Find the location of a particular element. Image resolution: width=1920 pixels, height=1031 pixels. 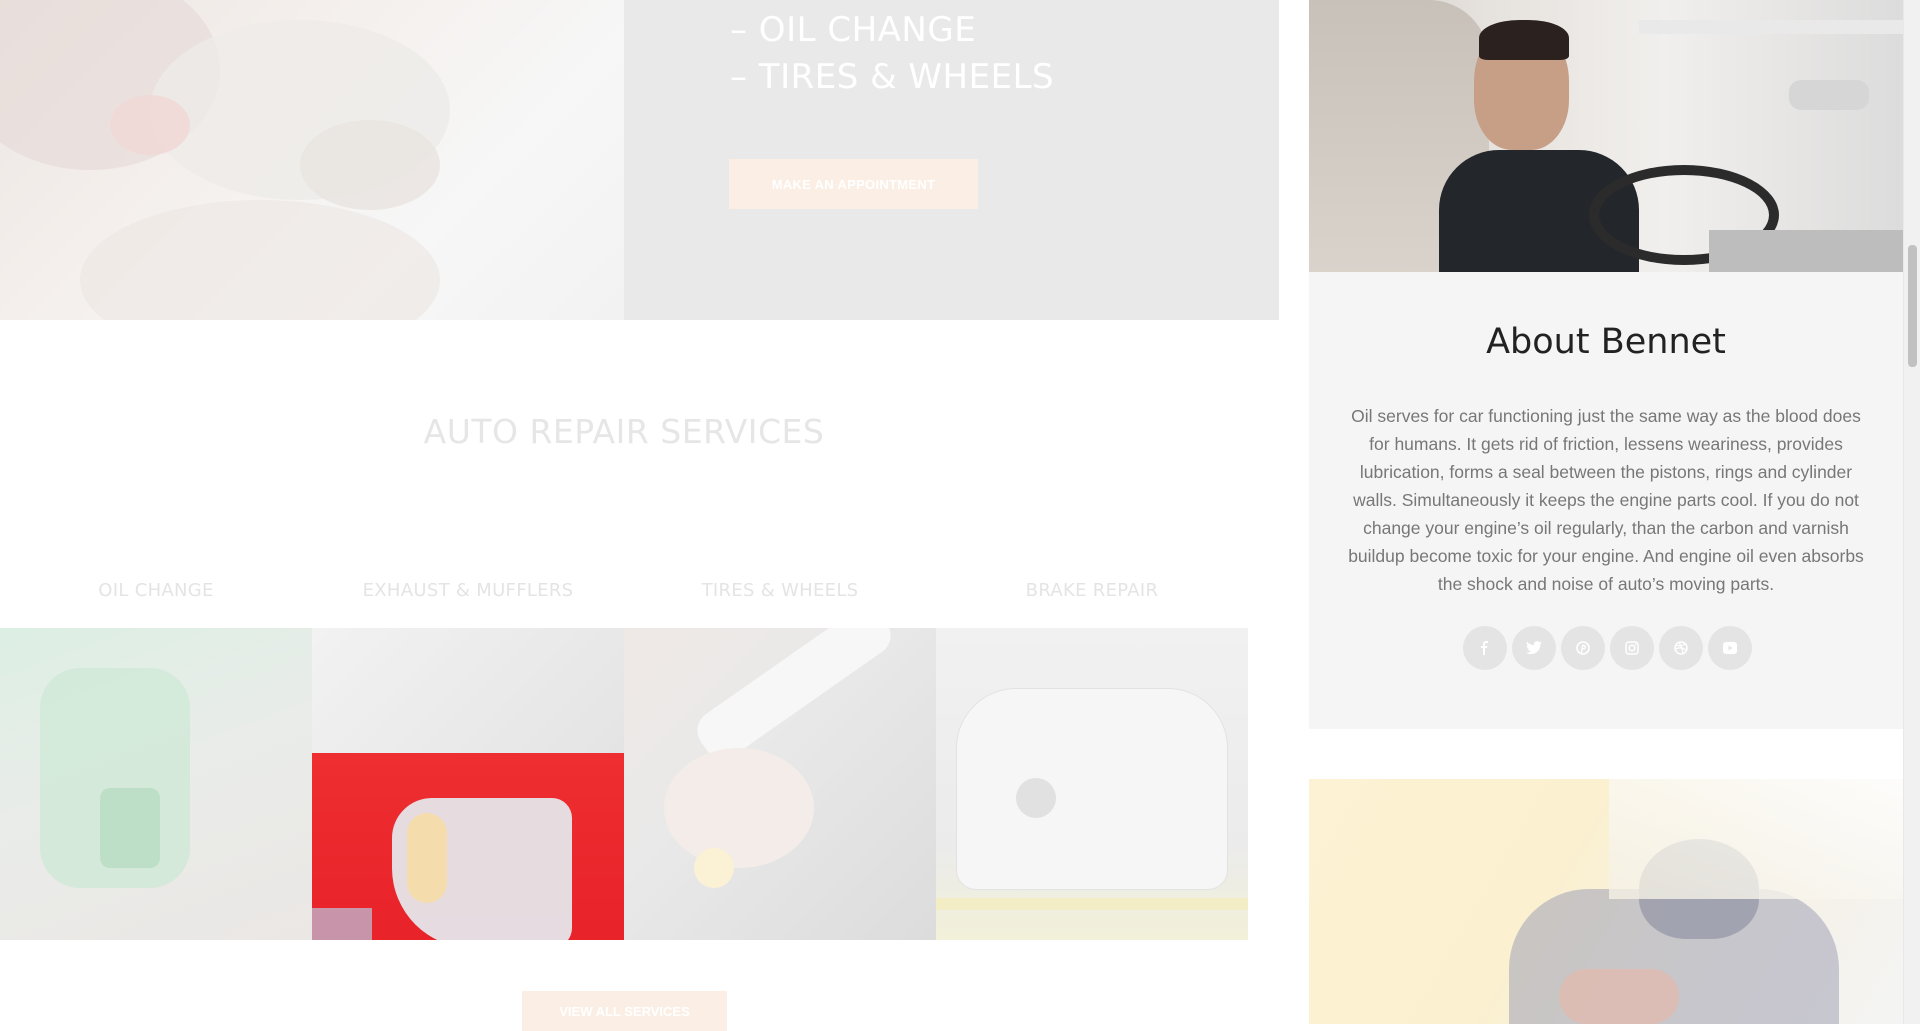

service-image-tires-wheels is located at coordinates (780, 784).